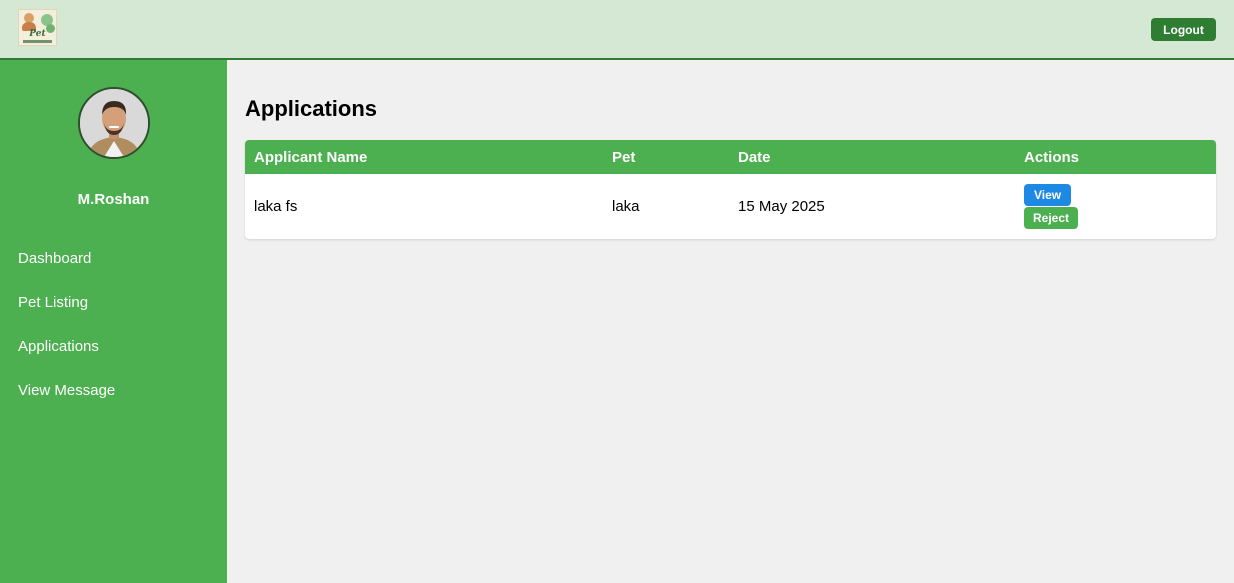 The width and height of the screenshot is (1234, 583). I want to click on cell-date: 15 May 2025, so click(781, 206).